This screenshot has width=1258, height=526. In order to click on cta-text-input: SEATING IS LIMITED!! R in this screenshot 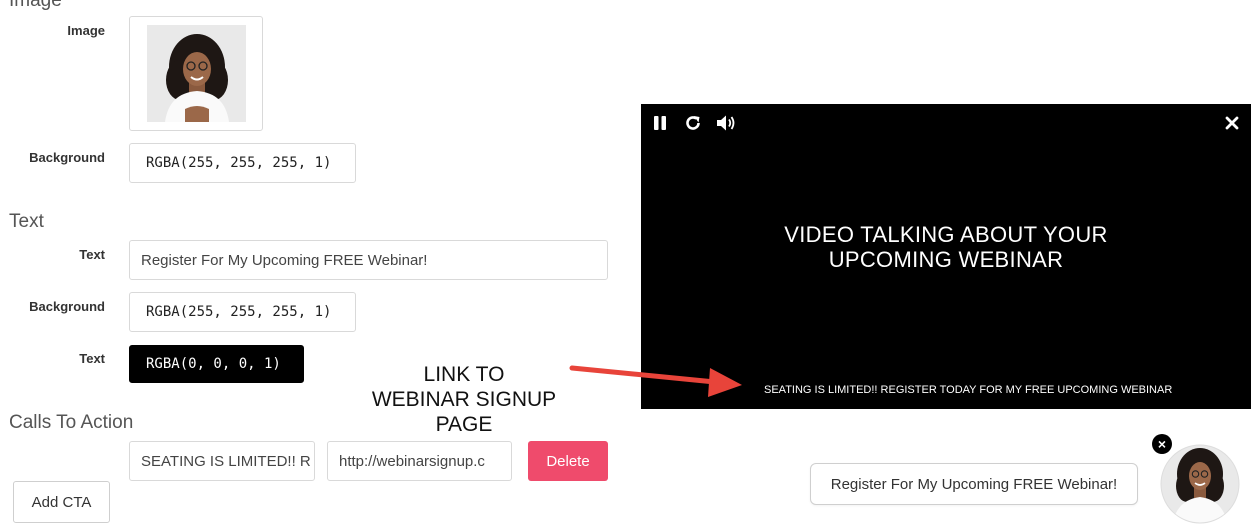, I will do `click(222, 461)`.